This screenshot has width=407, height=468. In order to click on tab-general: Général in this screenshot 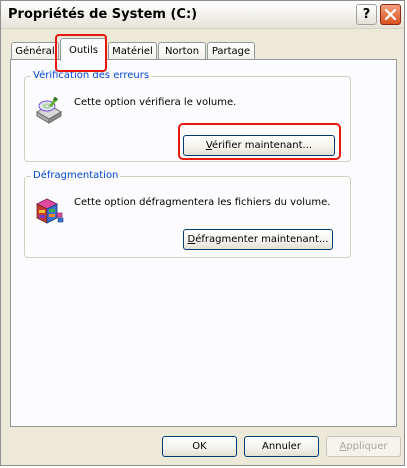, I will do `click(35, 51)`.